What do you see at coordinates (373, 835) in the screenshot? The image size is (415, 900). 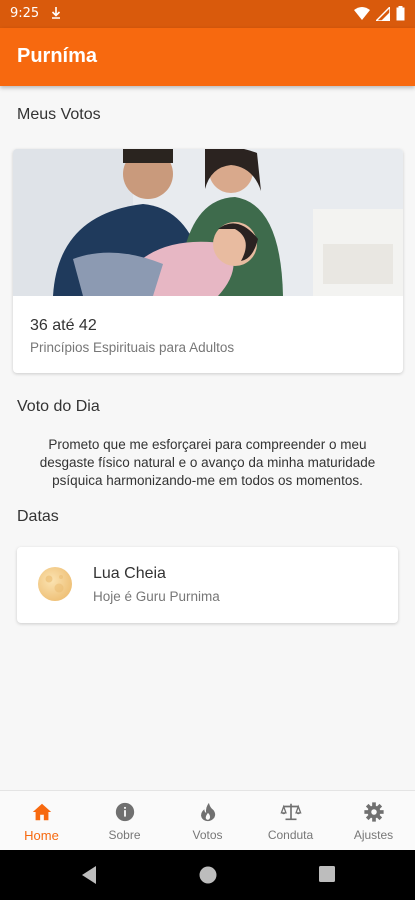 I see `nav-ajustes-label: Ajustes` at bounding box center [373, 835].